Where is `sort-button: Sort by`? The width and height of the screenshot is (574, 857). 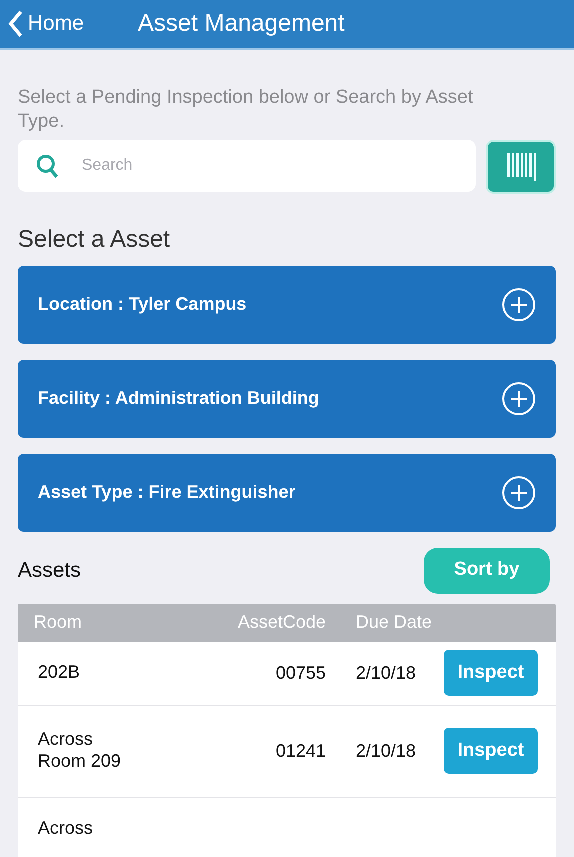 sort-button: Sort by is located at coordinates (487, 571).